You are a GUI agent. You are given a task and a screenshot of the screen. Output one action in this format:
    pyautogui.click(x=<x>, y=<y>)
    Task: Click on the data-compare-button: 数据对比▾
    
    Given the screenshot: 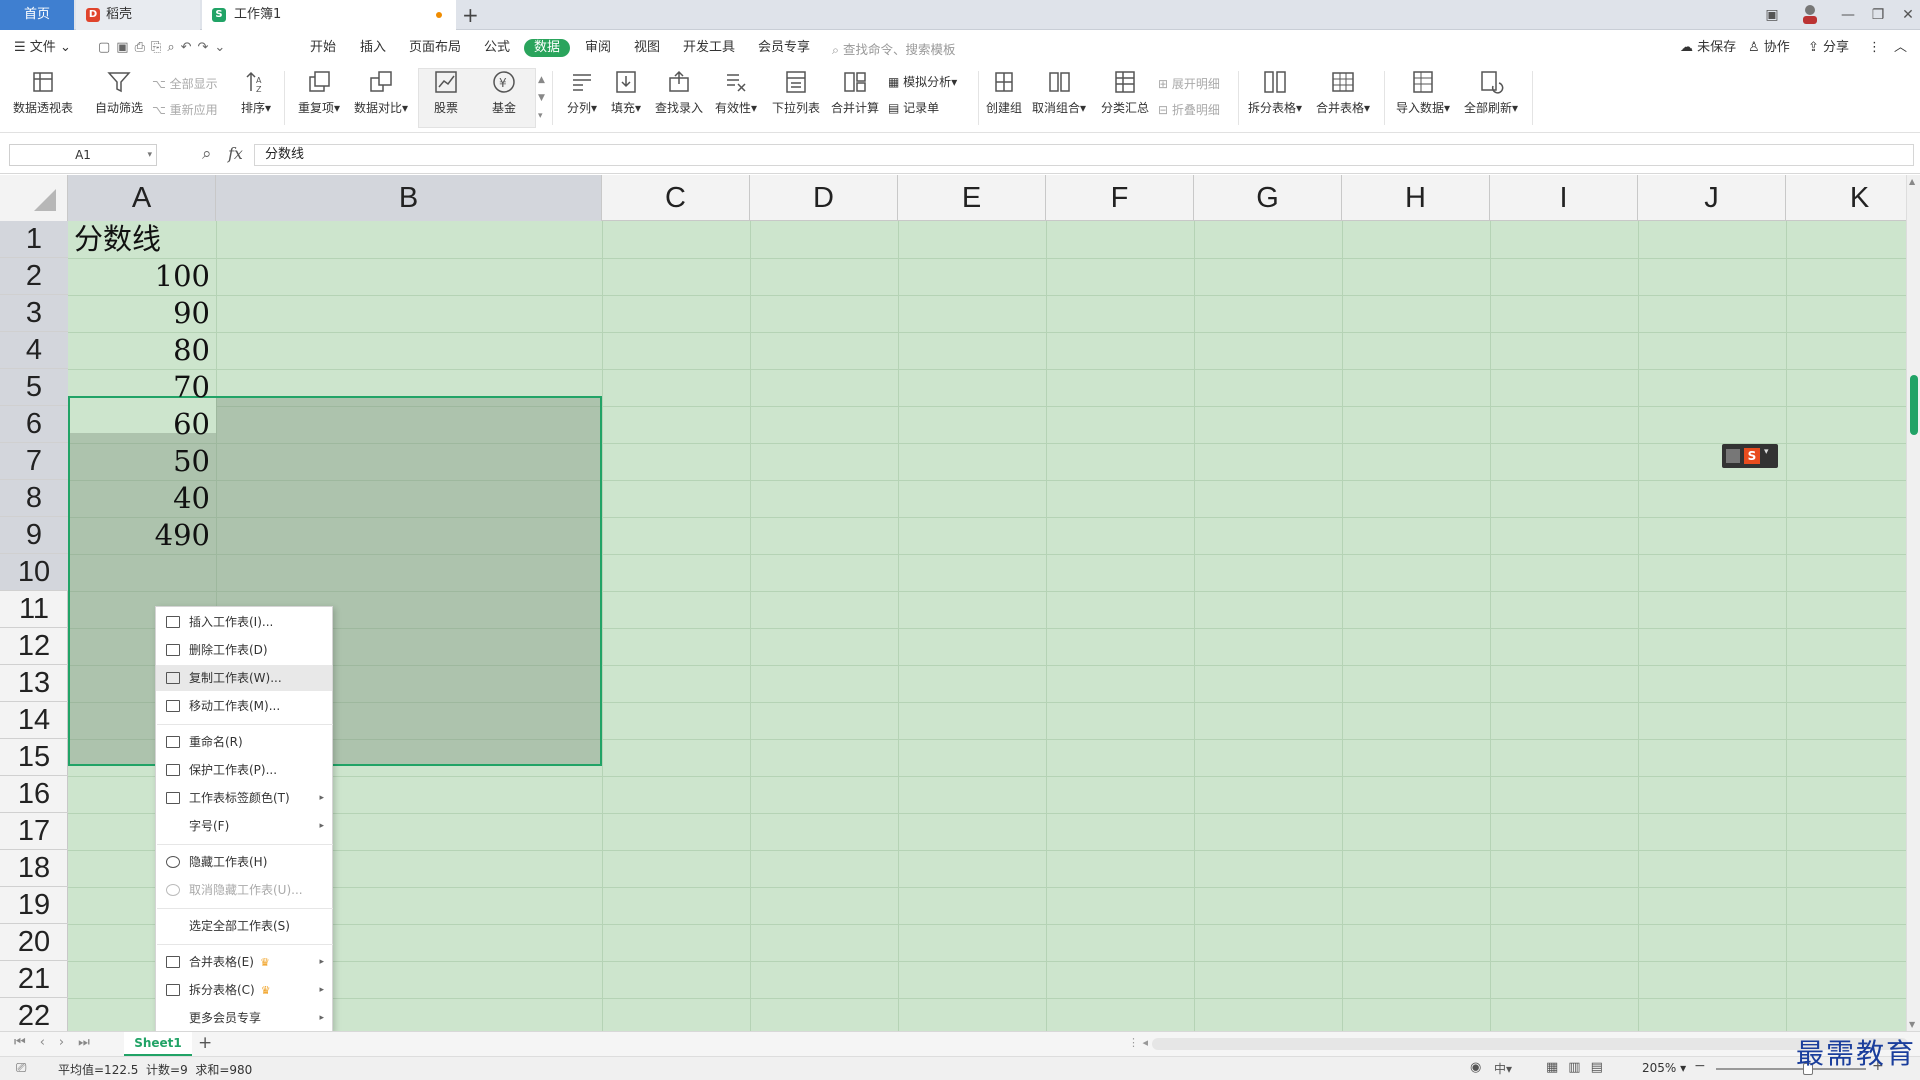 What is the action you would take?
    pyautogui.click(x=381, y=92)
    